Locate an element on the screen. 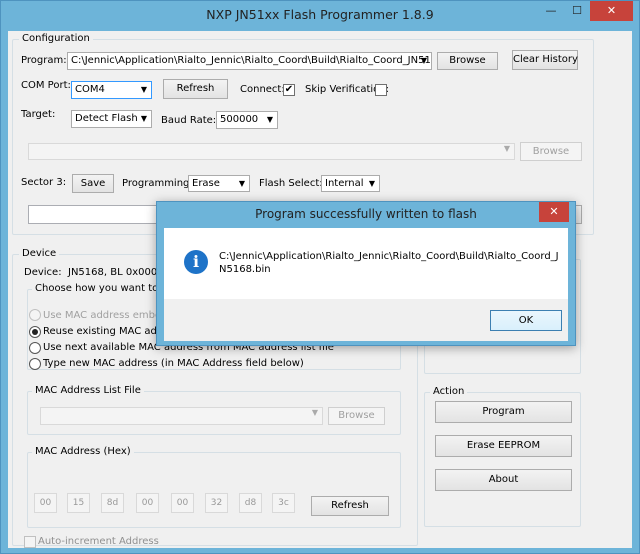 The image size is (640, 554). connect-label: Connect: is located at coordinates (262, 89).